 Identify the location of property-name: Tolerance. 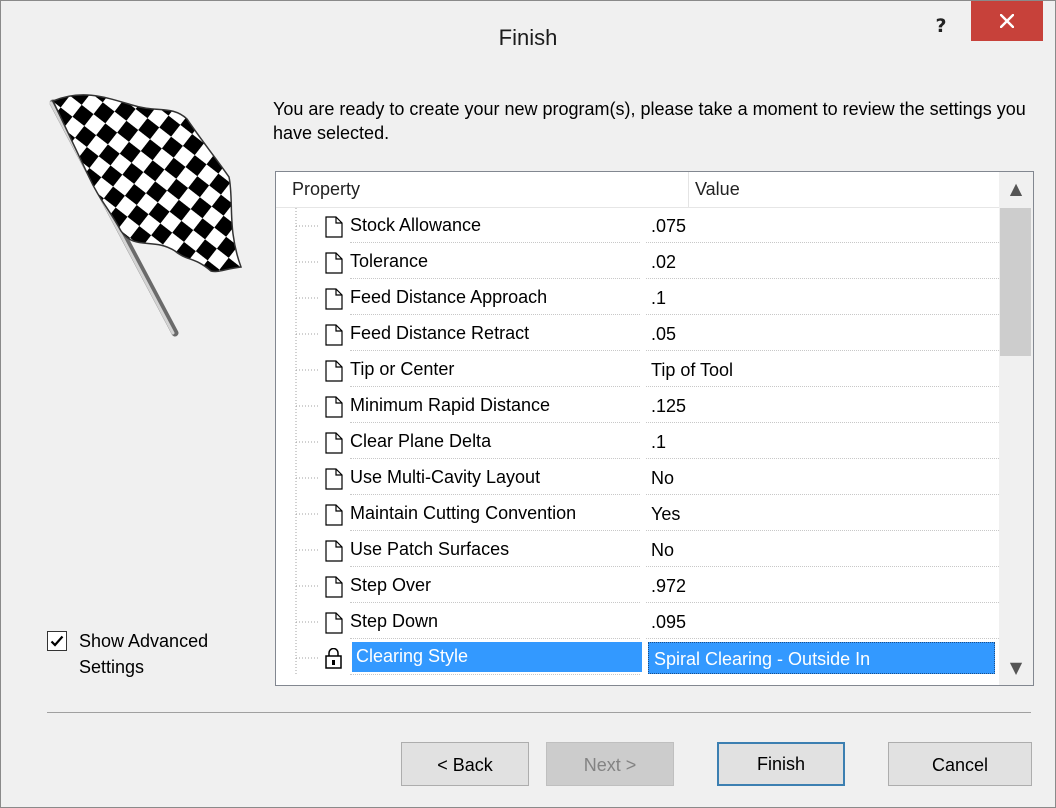
(389, 261).